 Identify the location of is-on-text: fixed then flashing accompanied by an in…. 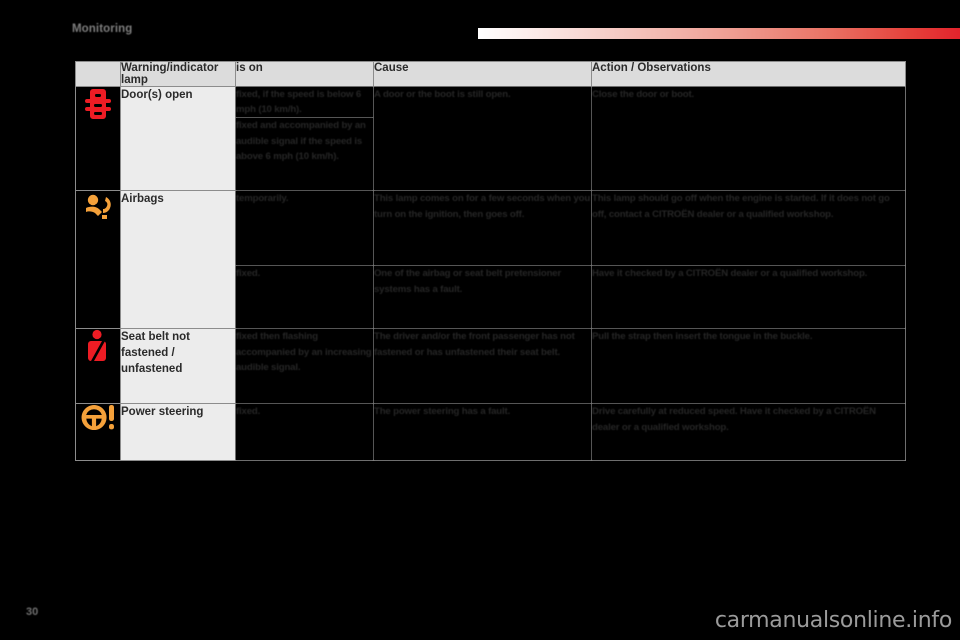
(304, 366).